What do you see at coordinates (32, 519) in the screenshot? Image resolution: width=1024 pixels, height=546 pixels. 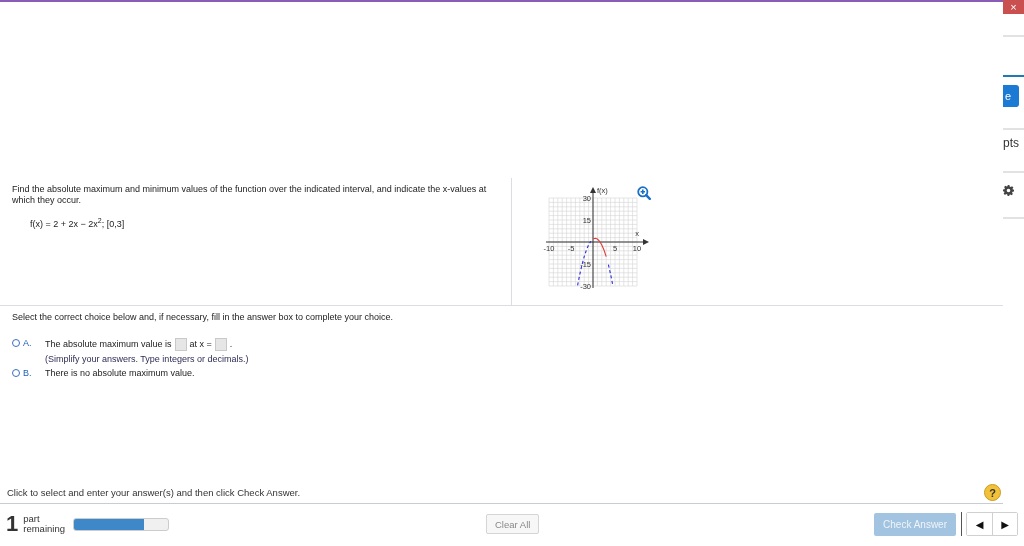 I see `parts-label: part` at bounding box center [32, 519].